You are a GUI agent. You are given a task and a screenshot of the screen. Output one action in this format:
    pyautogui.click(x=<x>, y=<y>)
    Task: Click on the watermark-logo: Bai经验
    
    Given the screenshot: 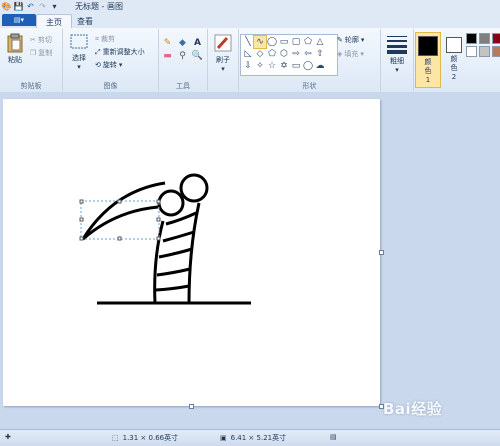 What is the action you would take?
    pyautogui.click(x=413, y=409)
    